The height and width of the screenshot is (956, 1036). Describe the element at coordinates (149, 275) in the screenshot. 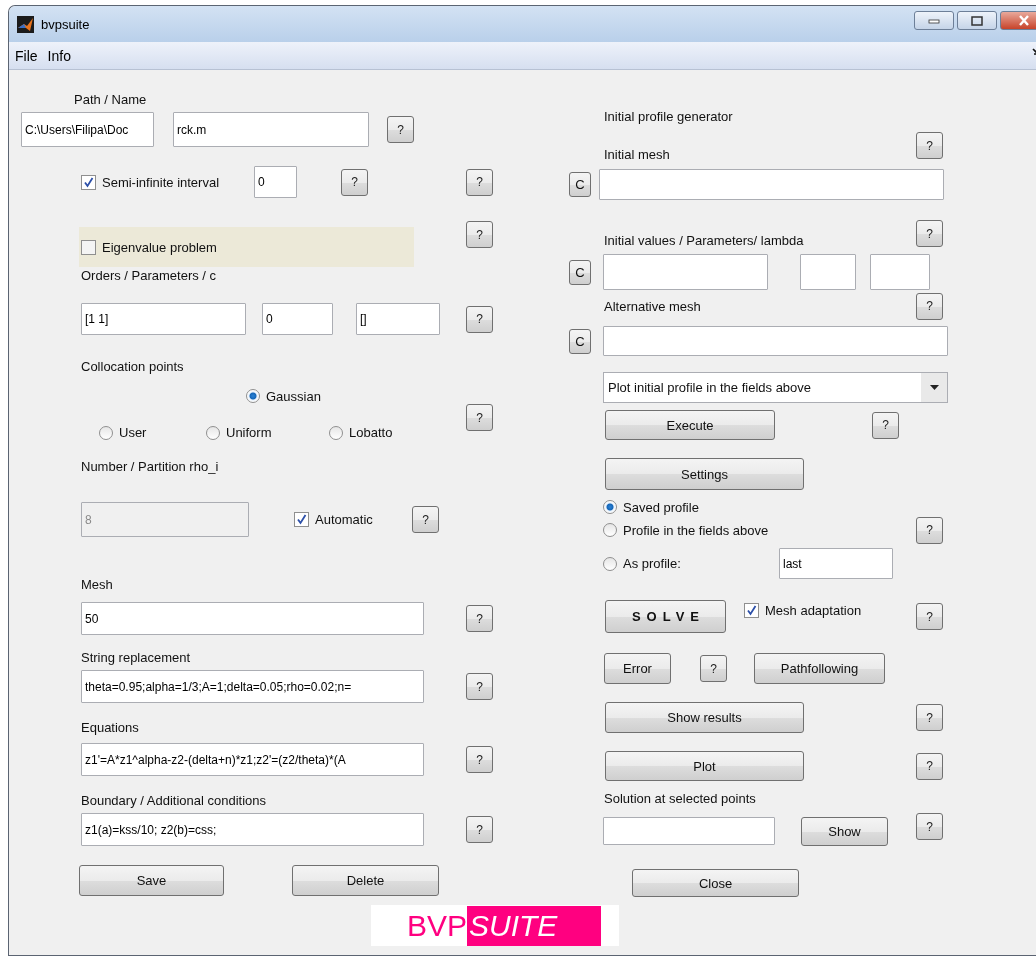

I see `field-label: Orders / Parameters / c` at that location.